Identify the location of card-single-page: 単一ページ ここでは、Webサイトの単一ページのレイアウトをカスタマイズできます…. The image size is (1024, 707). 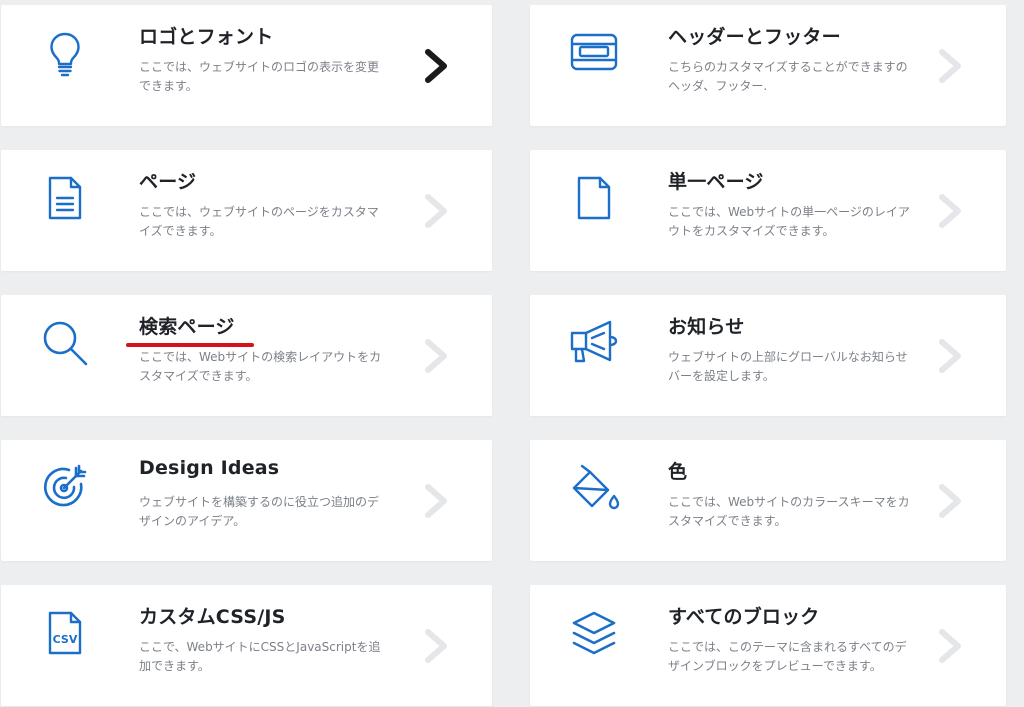
(768, 210).